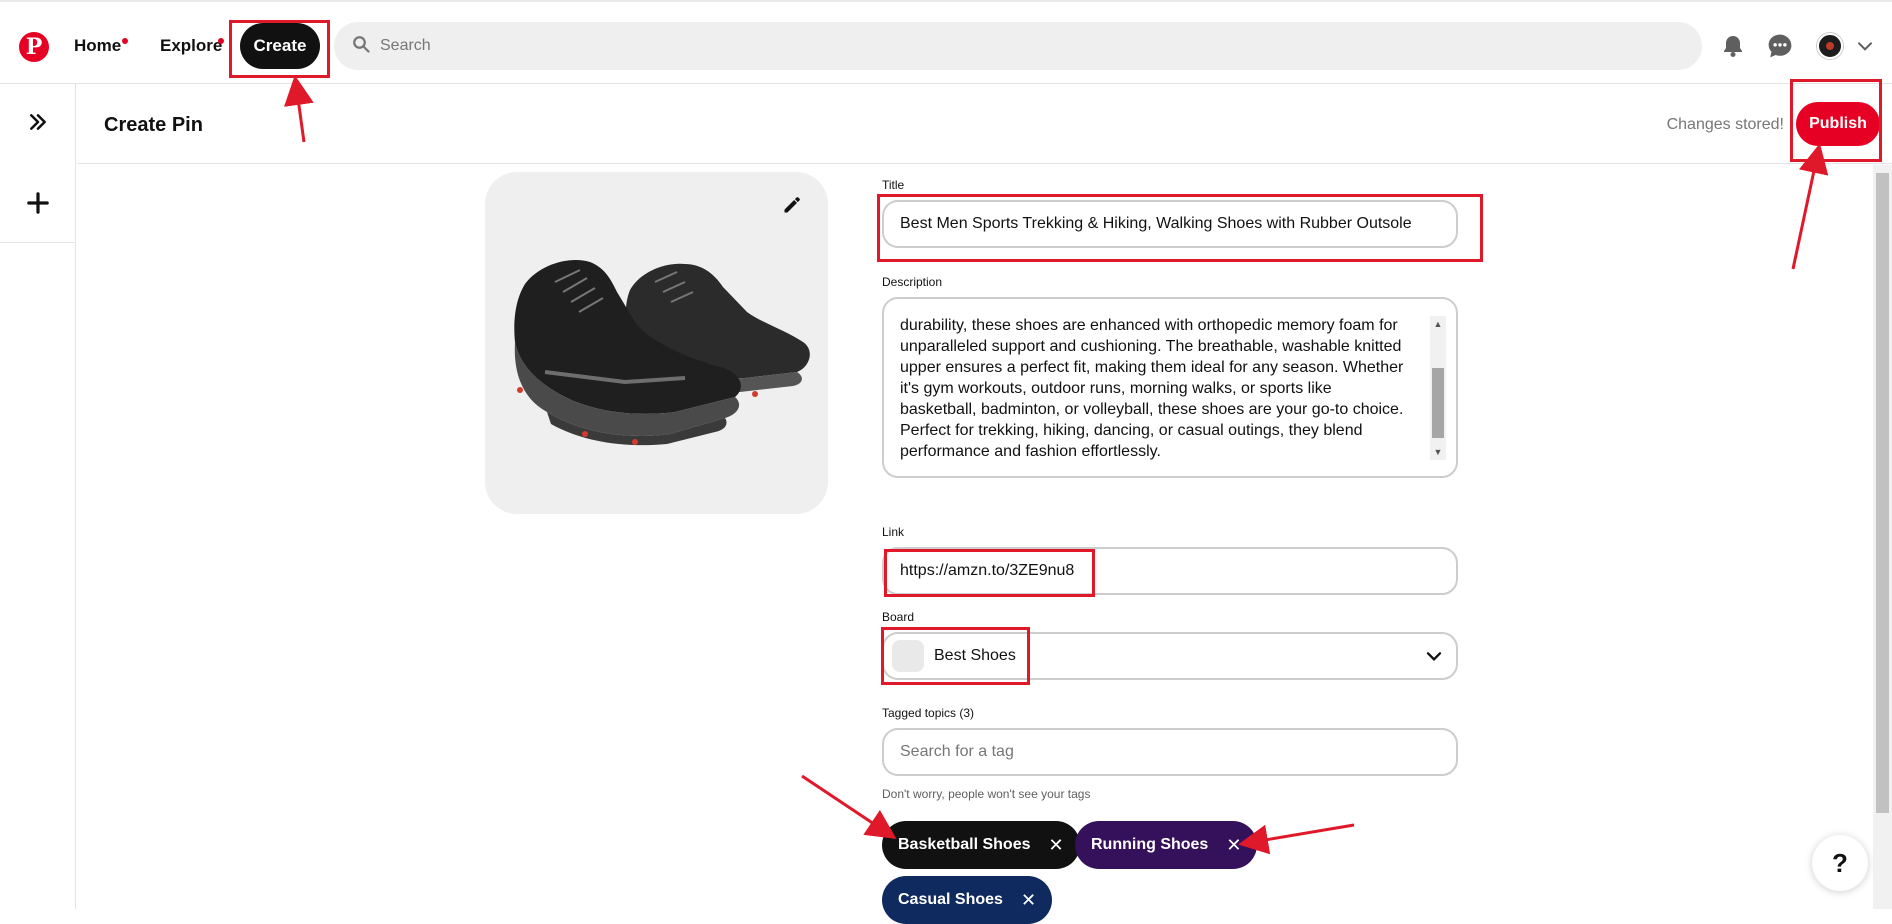 This screenshot has height=924, width=1892. What do you see at coordinates (1733, 46) in the screenshot?
I see `bell-icon` at bounding box center [1733, 46].